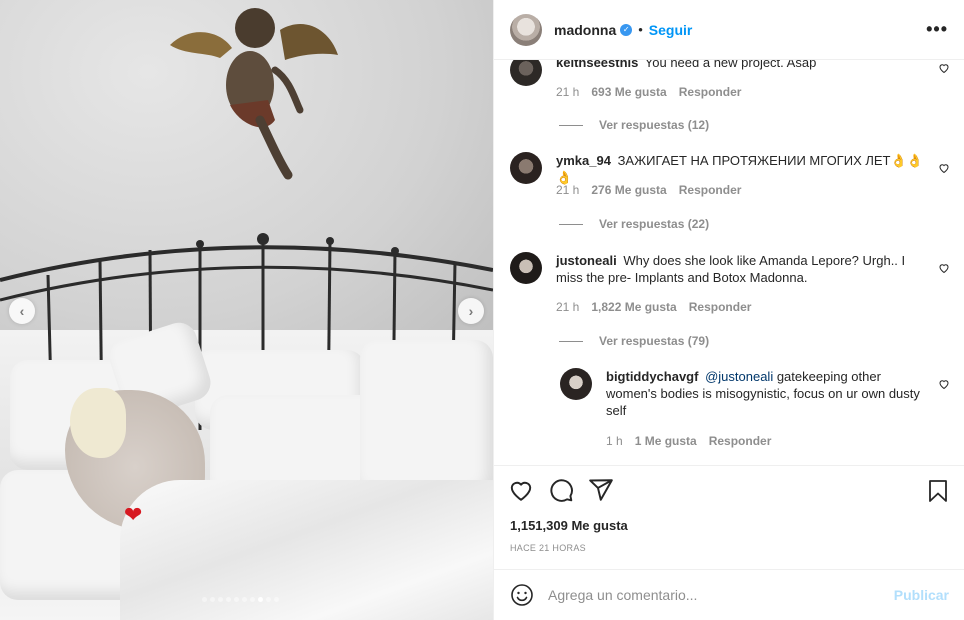 This screenshot has height=620, width=964. I want to click on comment-meta: 21 h 693 Me gusta Responder, so click(648, 92).